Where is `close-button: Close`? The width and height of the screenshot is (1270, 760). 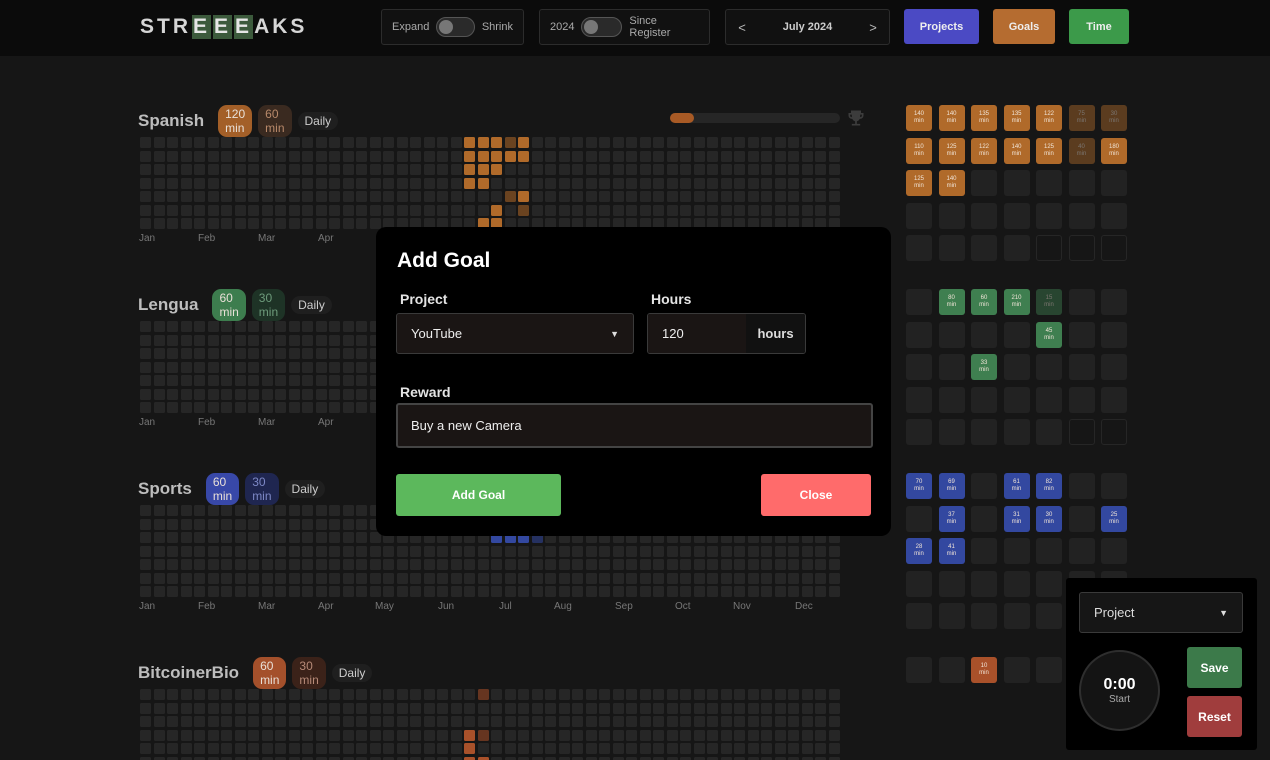 close-button: Close is located at coordinates (816, 495).